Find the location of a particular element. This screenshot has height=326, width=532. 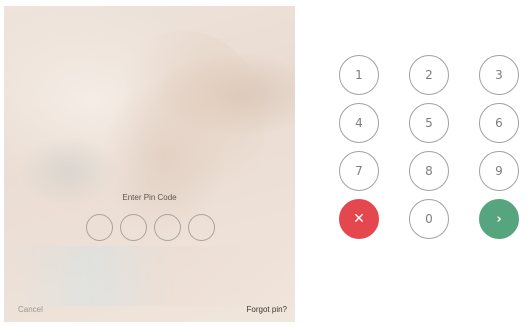

chevron-right-icon: › is located at coordinates (499, 219).